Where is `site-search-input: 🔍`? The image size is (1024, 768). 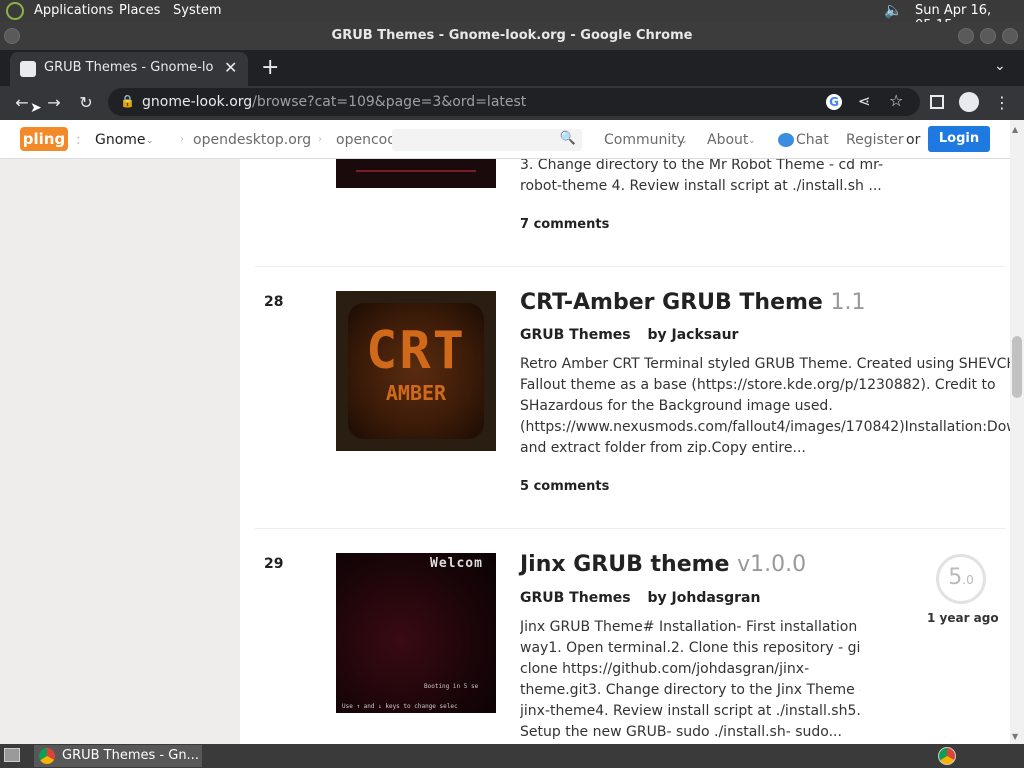 site-search-input: 🔍 is located at coordinates (487, 140).